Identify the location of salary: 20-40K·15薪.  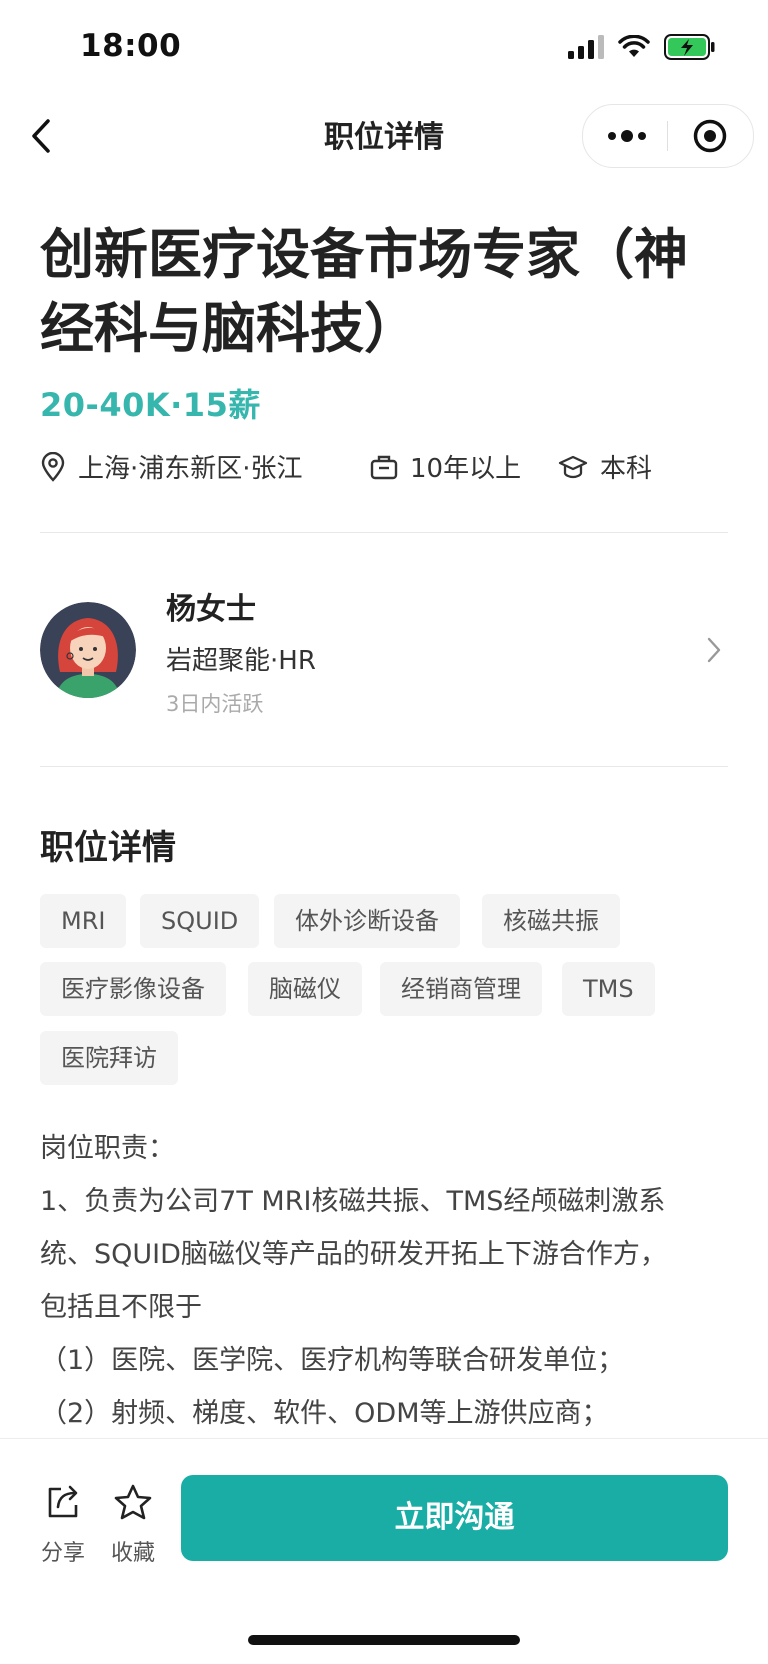
(150, 405).